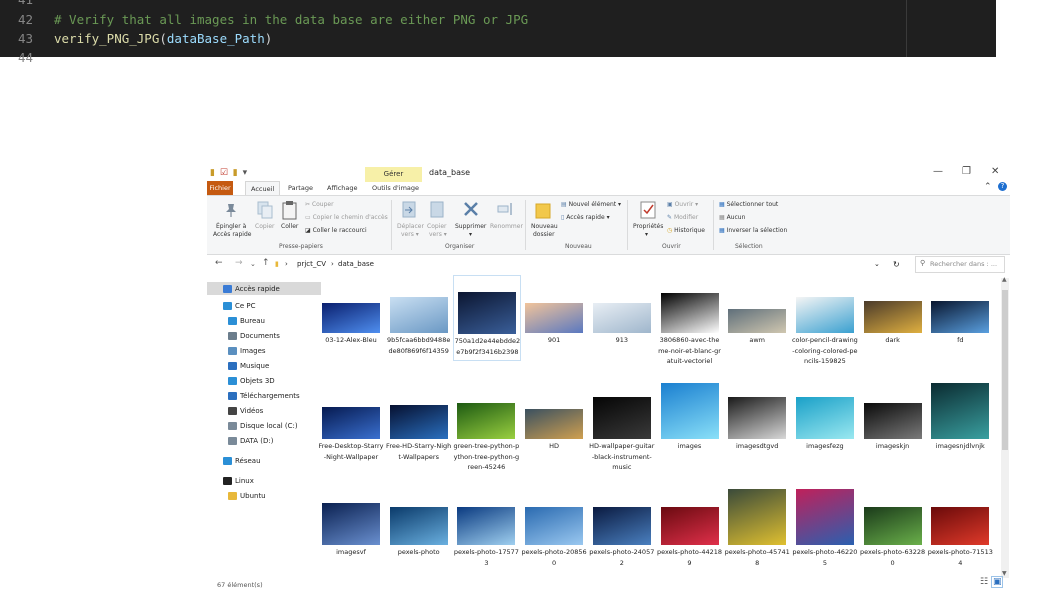 This screenshot has width=1051, height=601. I want to click on check-icon: ☑, so click(224, 173).